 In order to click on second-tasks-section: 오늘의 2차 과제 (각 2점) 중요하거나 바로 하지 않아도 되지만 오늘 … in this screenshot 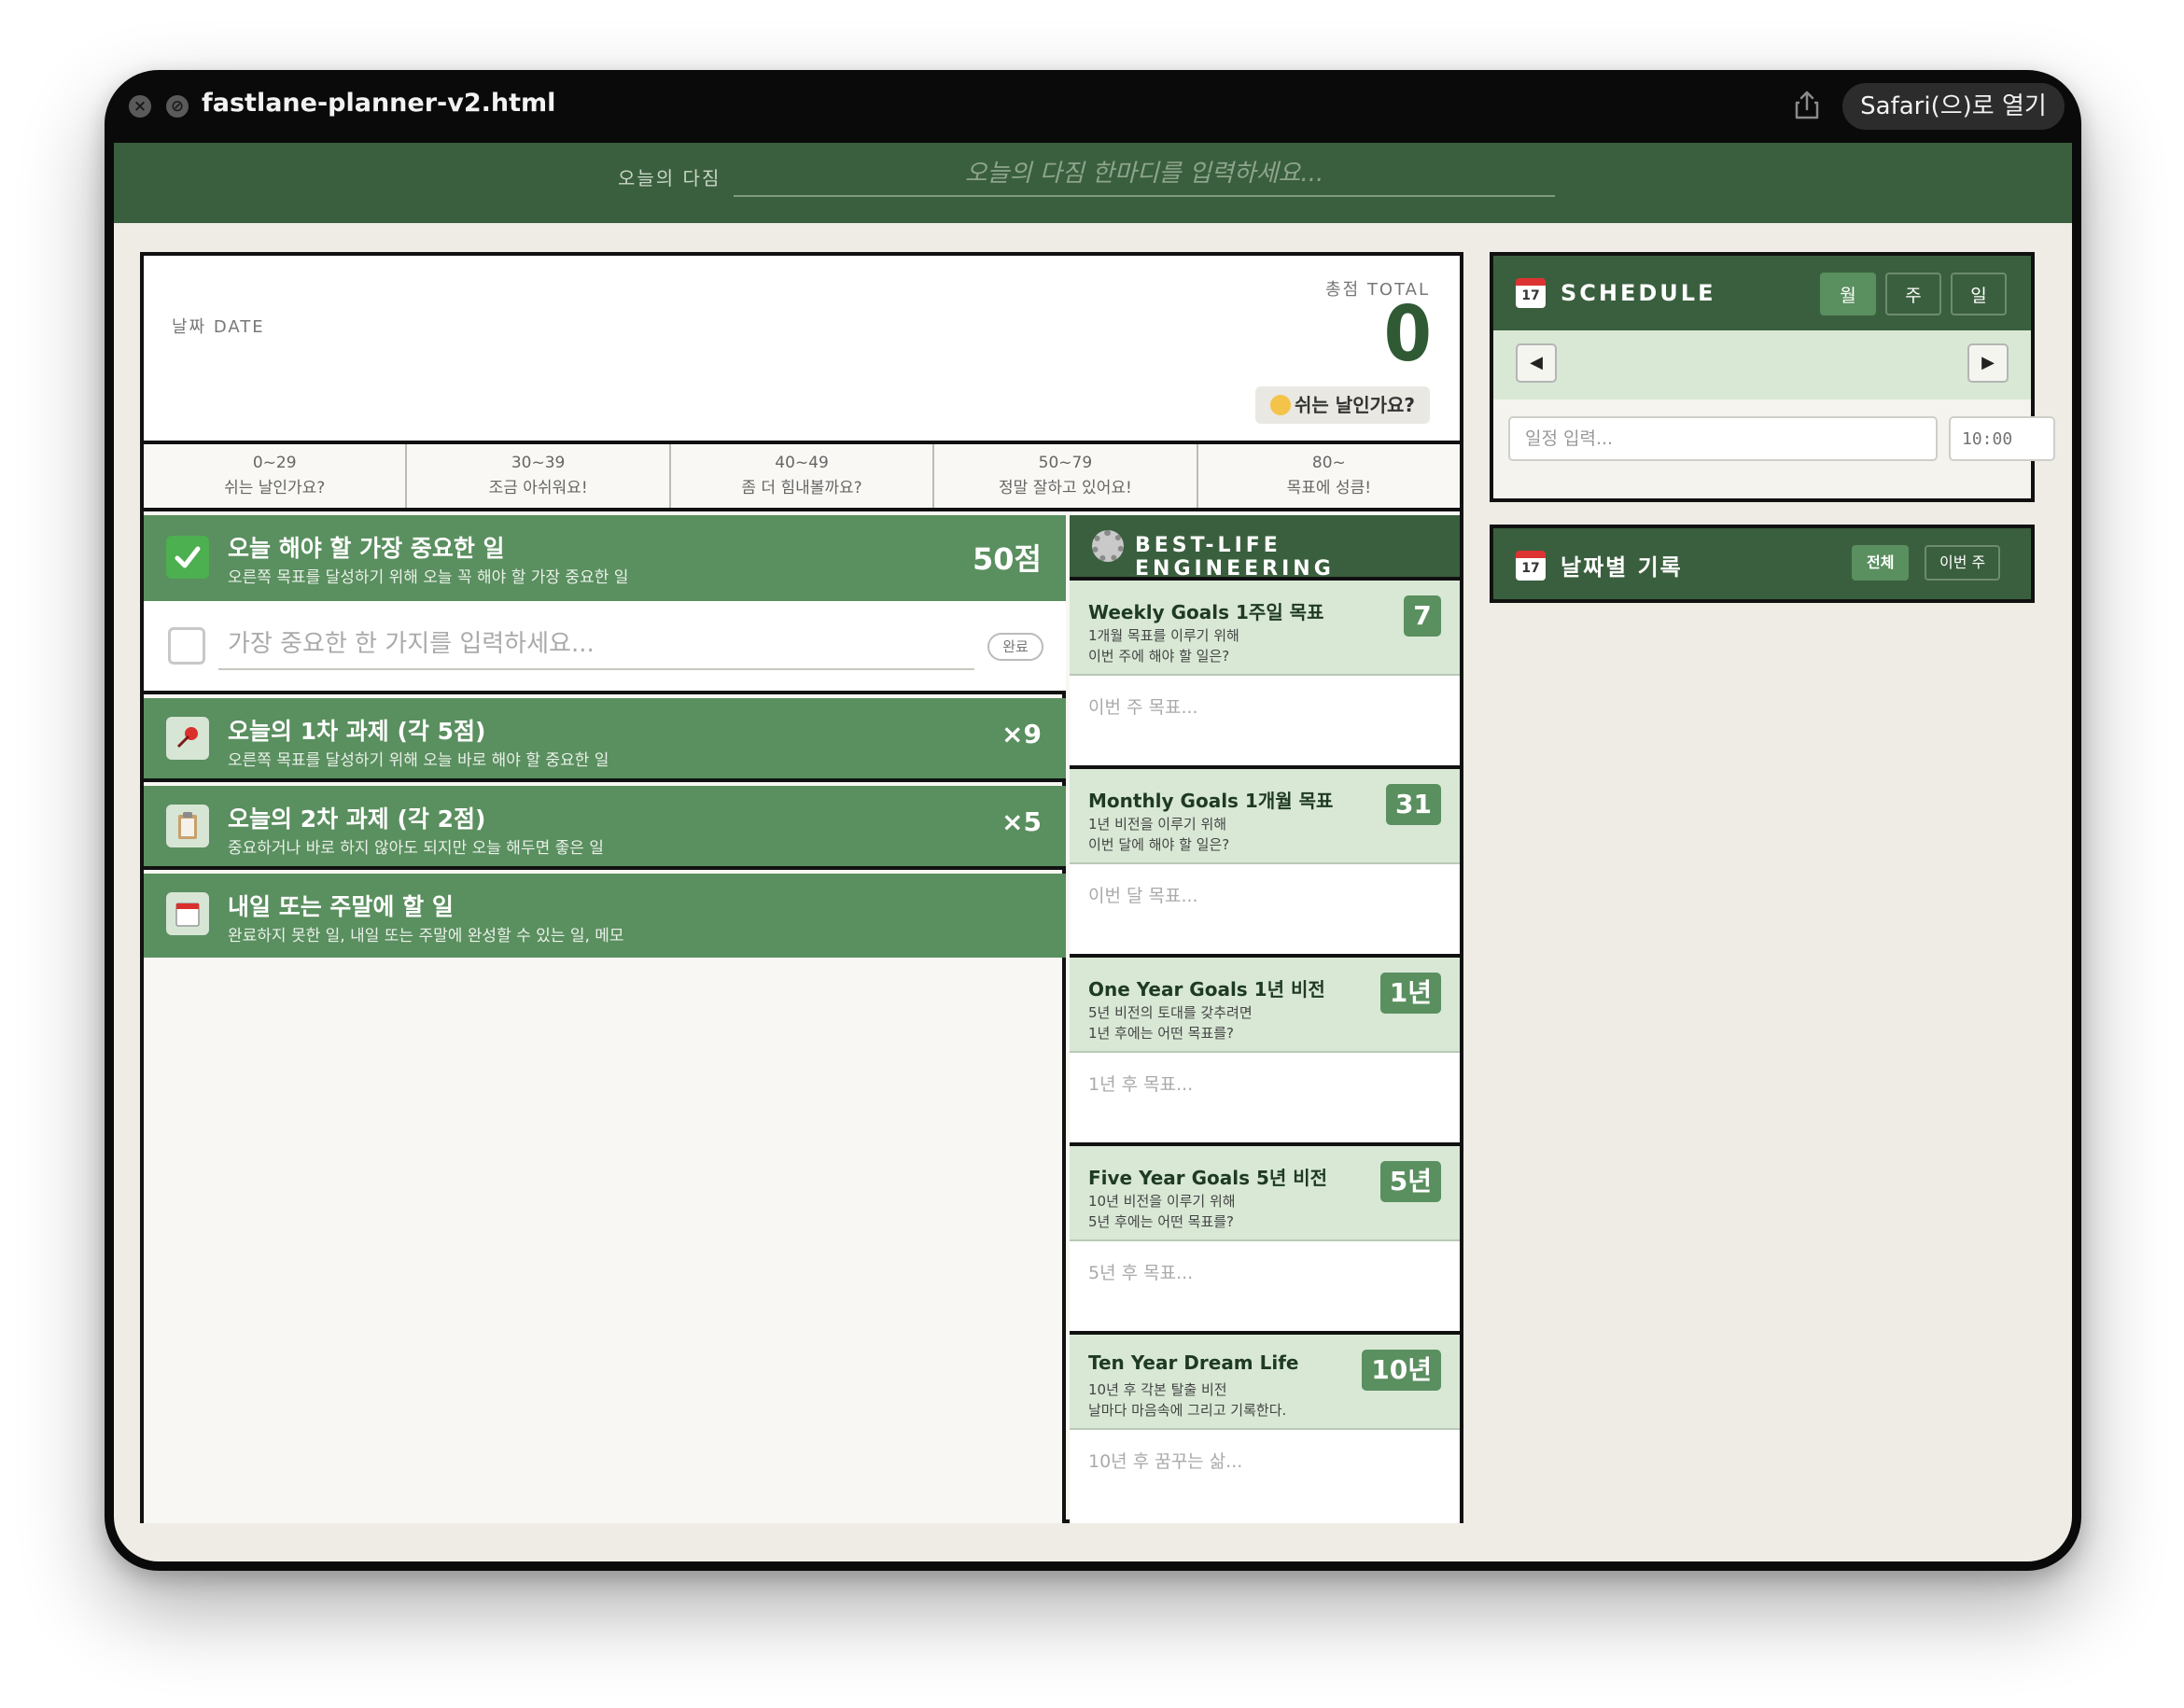, I will do `click(605, 828)`.